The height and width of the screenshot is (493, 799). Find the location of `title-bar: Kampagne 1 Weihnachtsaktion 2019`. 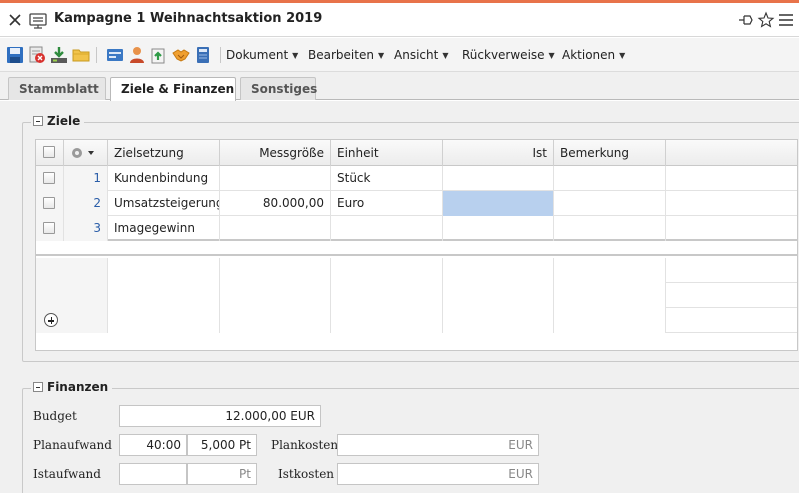

title-bar: Kampagne 1 Weihnachtsaktion 2019 is located at coordinates (399, 20).